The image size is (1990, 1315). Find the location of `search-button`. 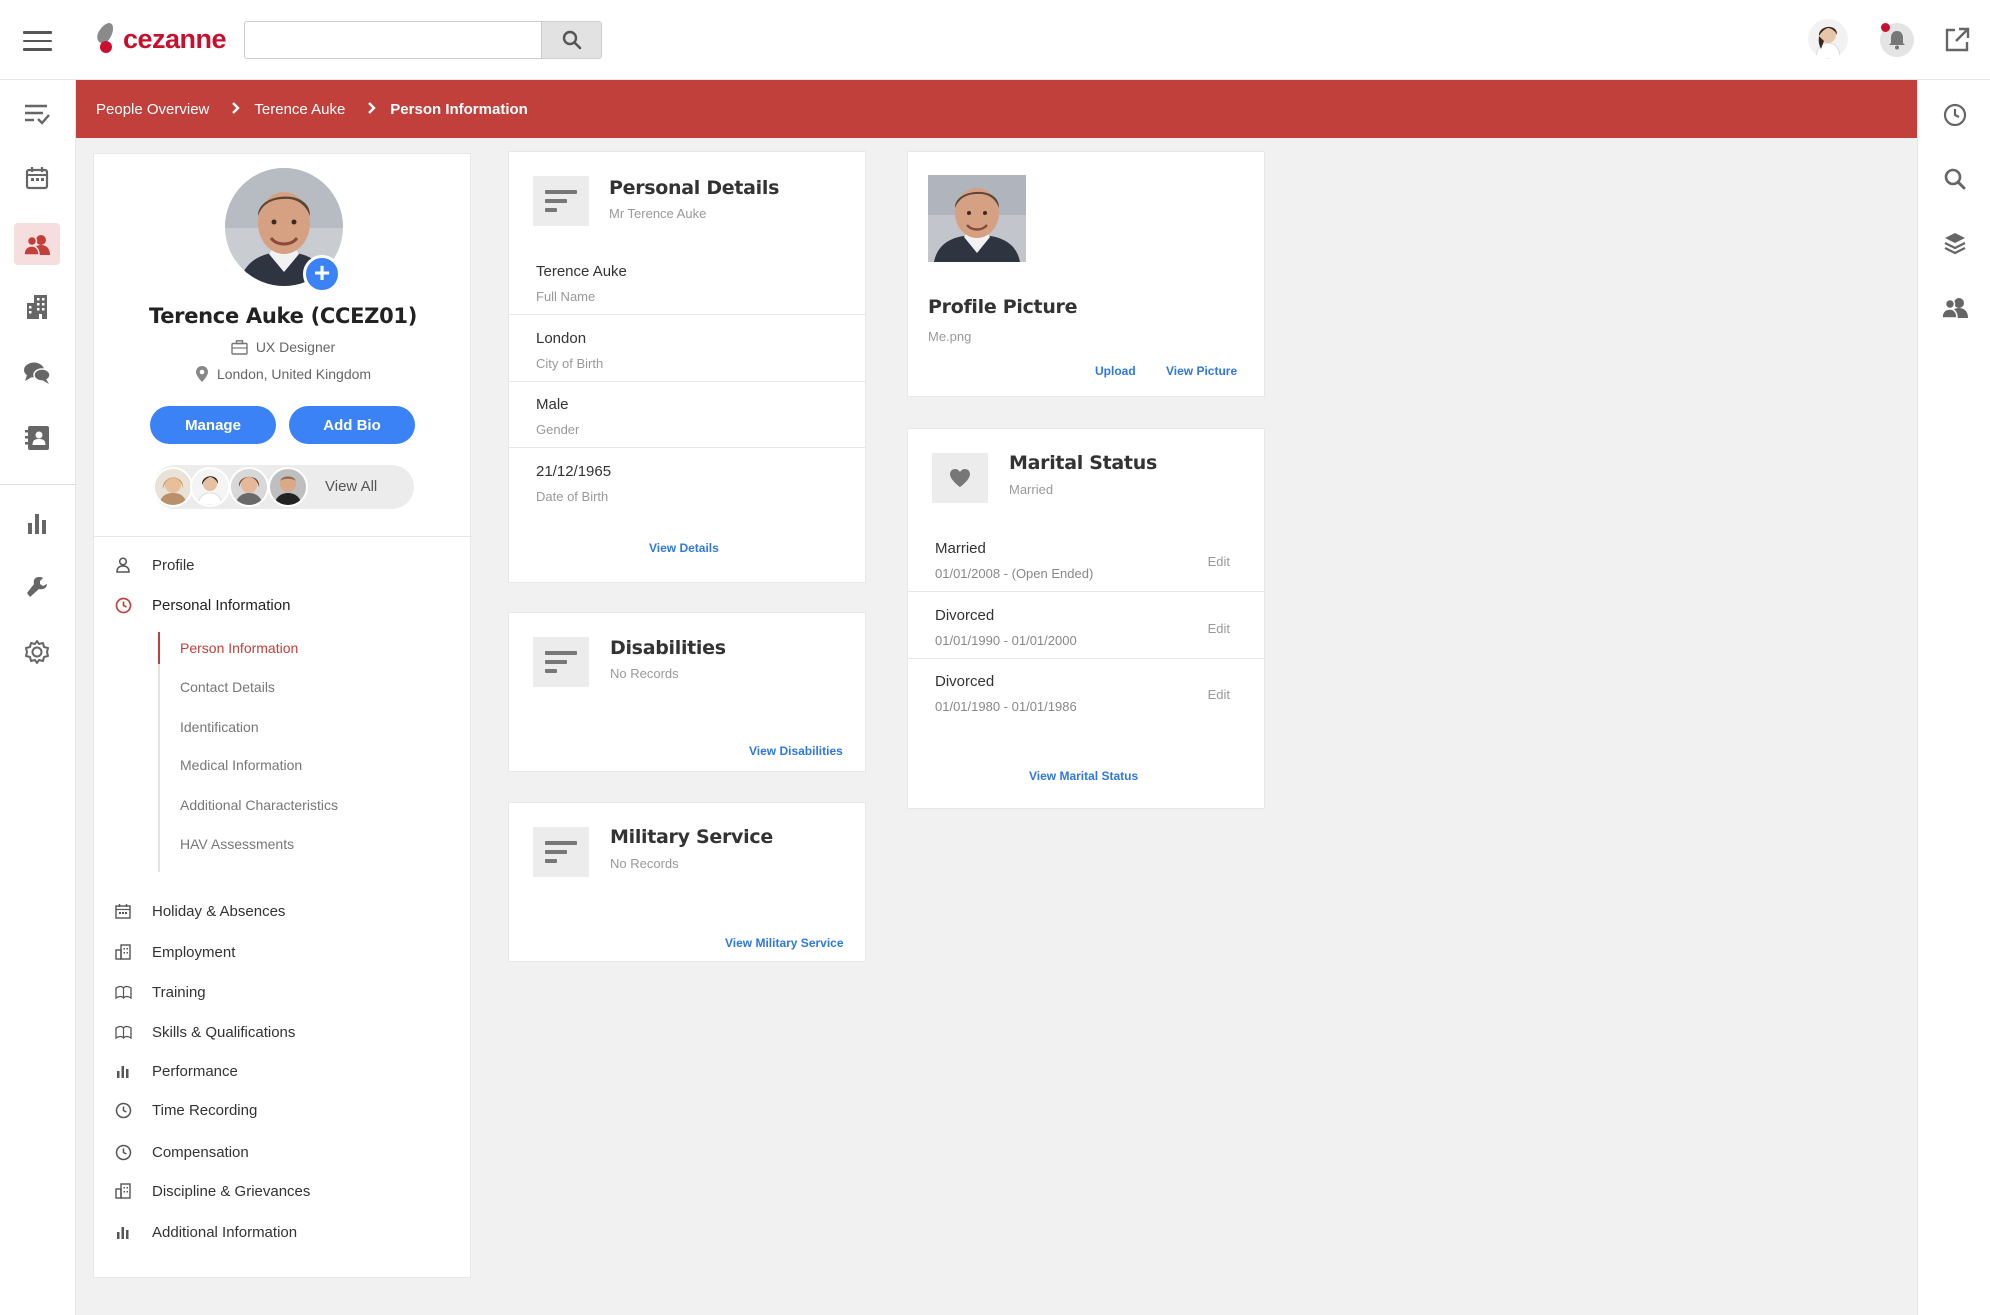

search-button is located at coordinates (571, 40).